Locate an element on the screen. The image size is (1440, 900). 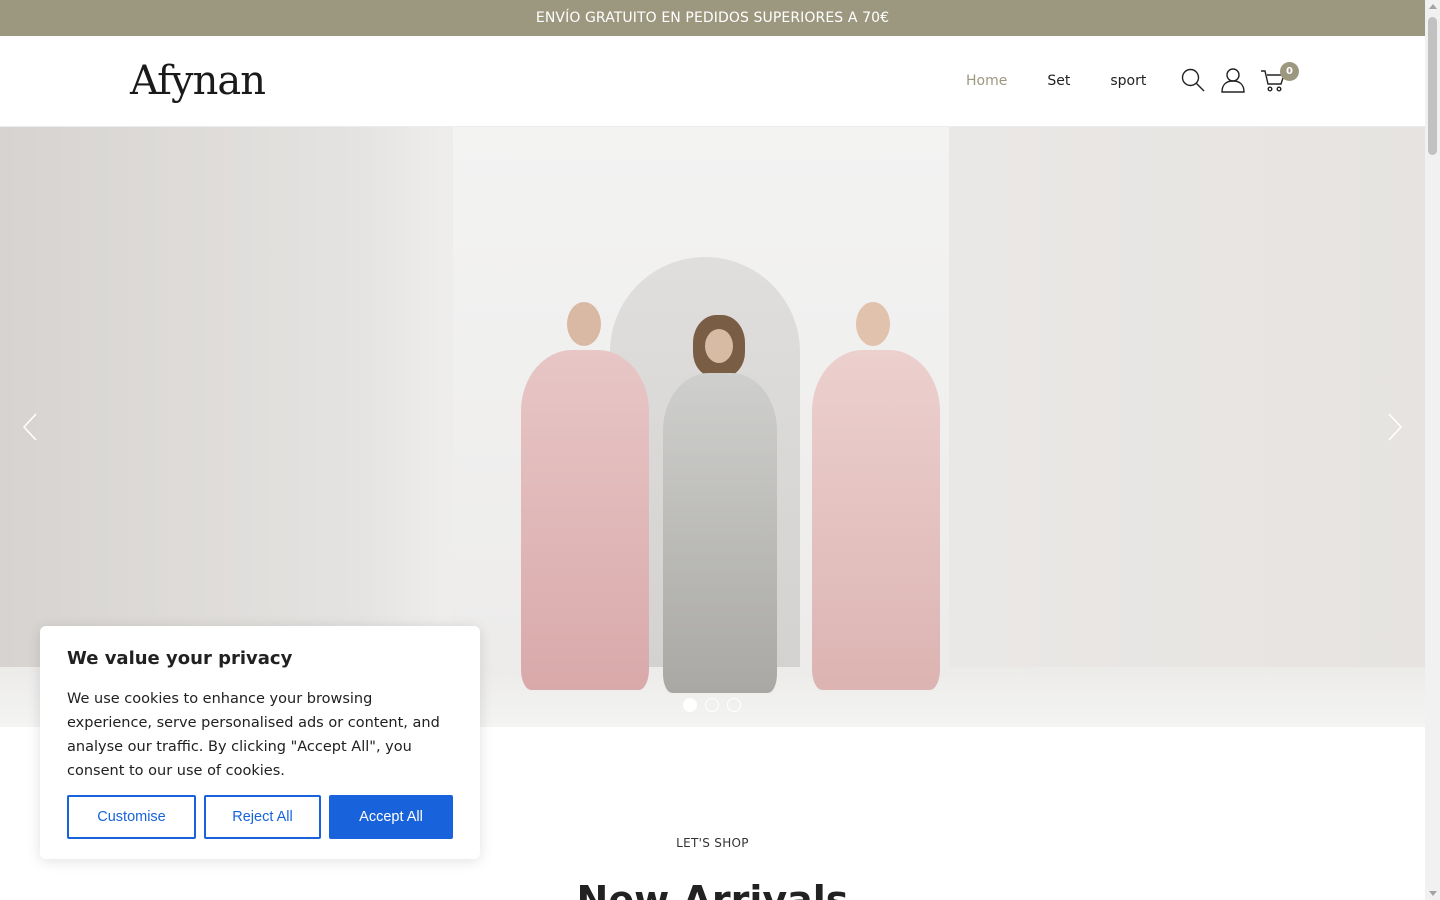
scroll-down-icon is located at coordinates (1433, 893).